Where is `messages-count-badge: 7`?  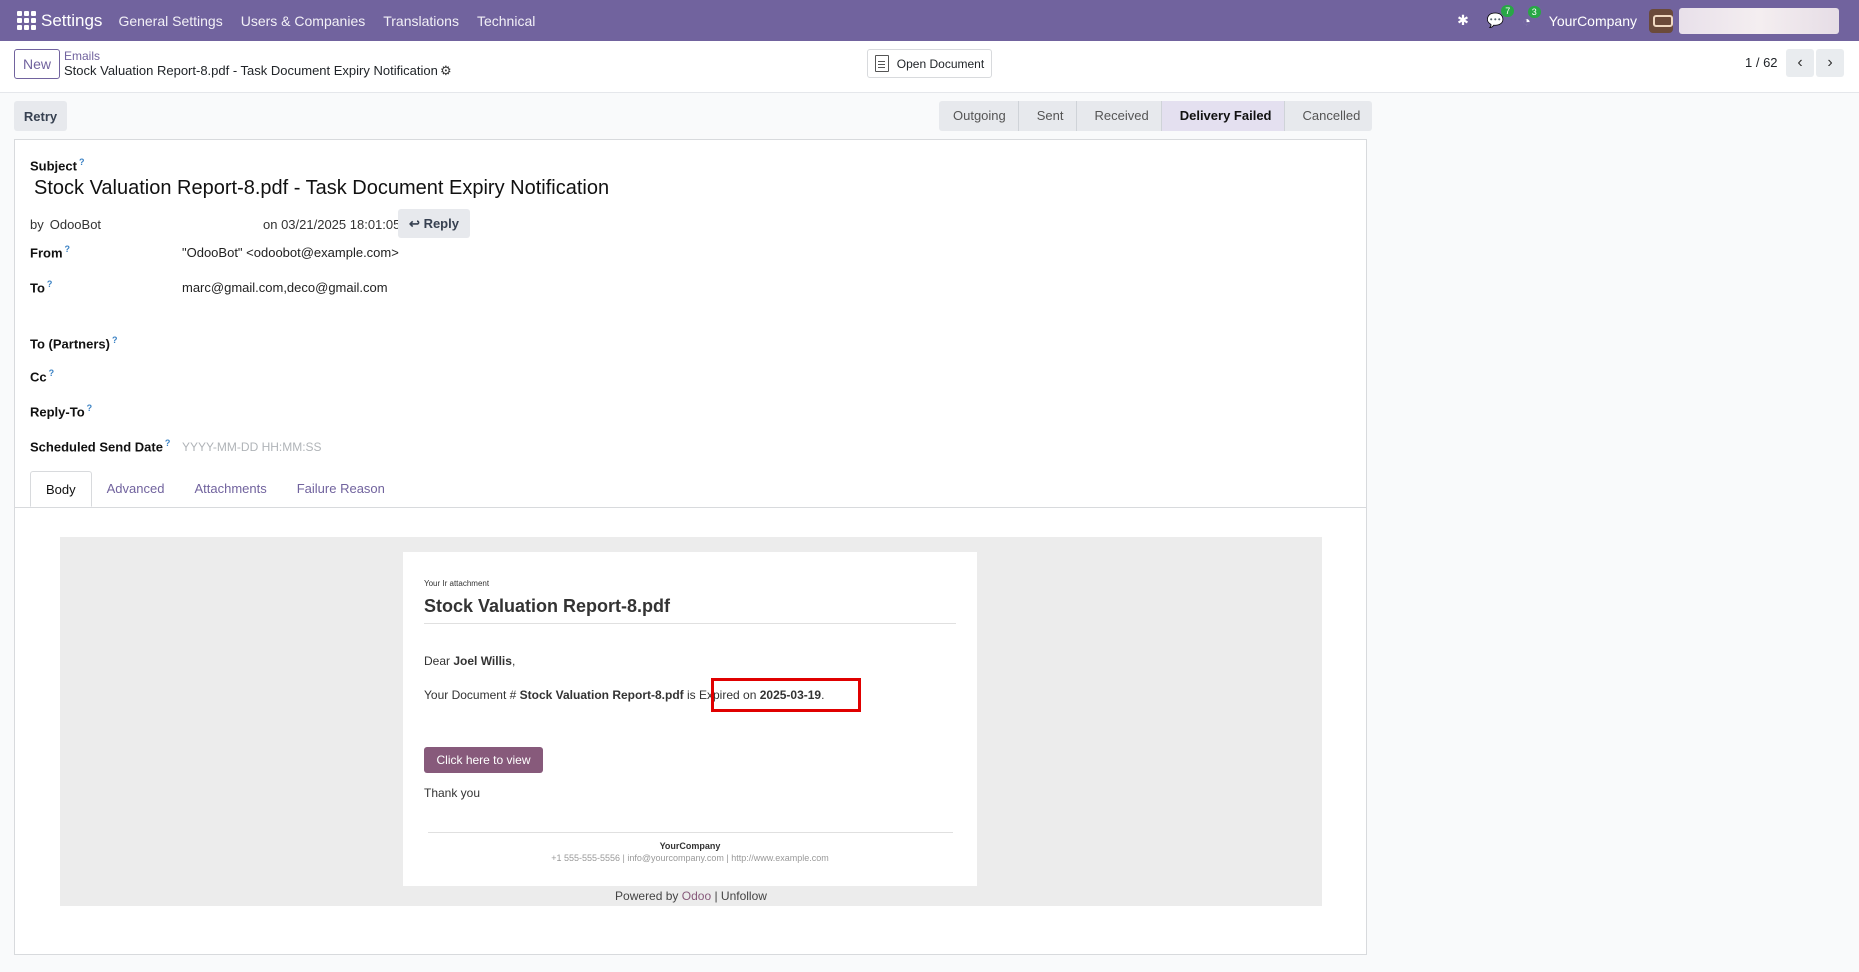 messages-count-badge: 7 is located at coordinates (1508, 11).